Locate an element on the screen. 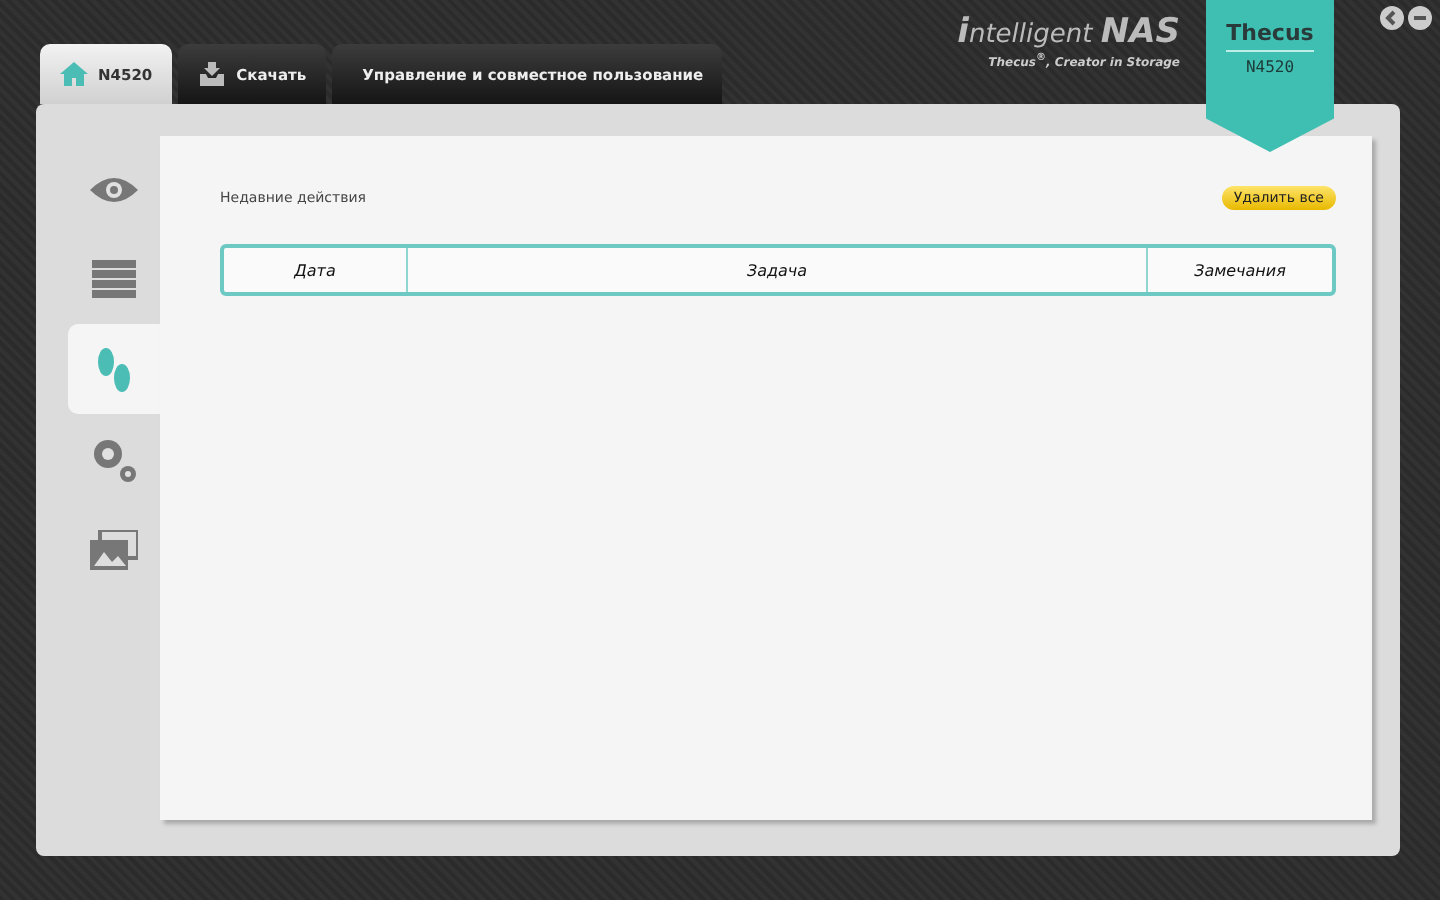 The width and height of the screenshot is (1440, 900). back-button is located at coordinates (1392, 18).